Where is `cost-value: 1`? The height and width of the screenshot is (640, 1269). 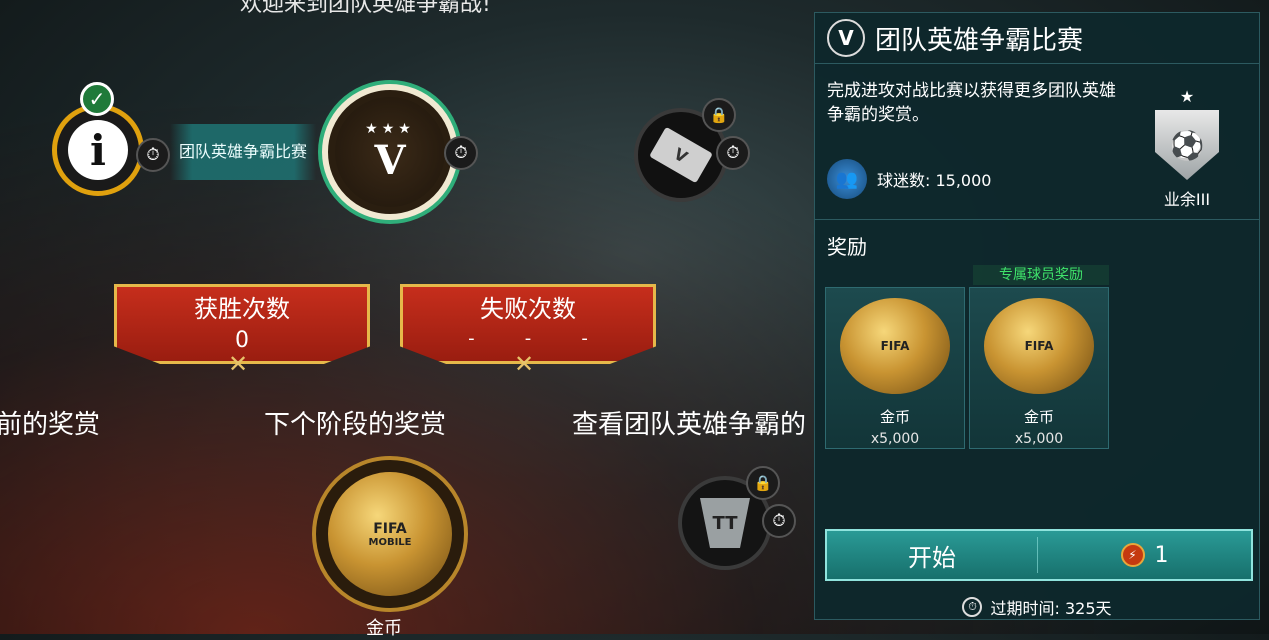 cost-value: 1 is located at coordinates (1161, 555).